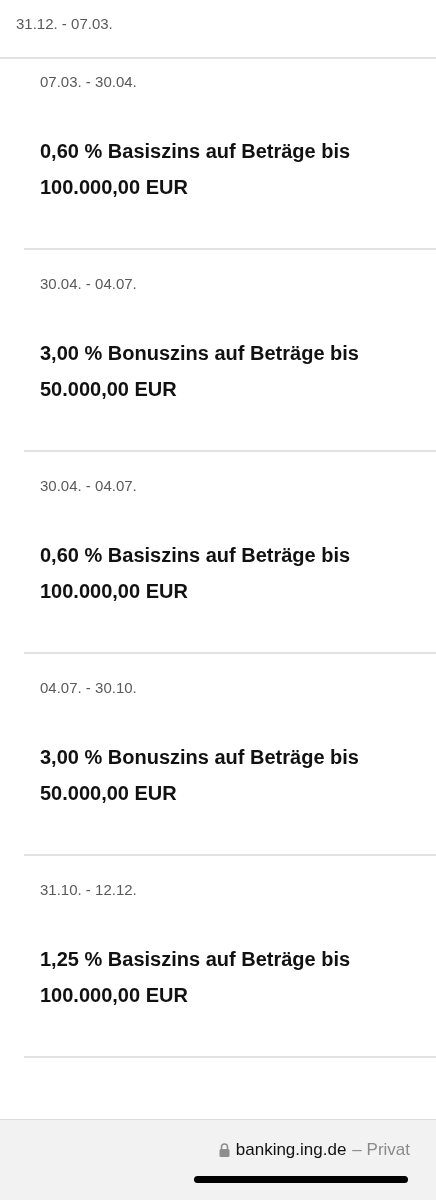  Describe the element at coordinates (196, 977) in the screenshot. I see `interest-rate-text: 1,25 % Basiszins auf Beträge bis 100.000,00 EUR` at that location.